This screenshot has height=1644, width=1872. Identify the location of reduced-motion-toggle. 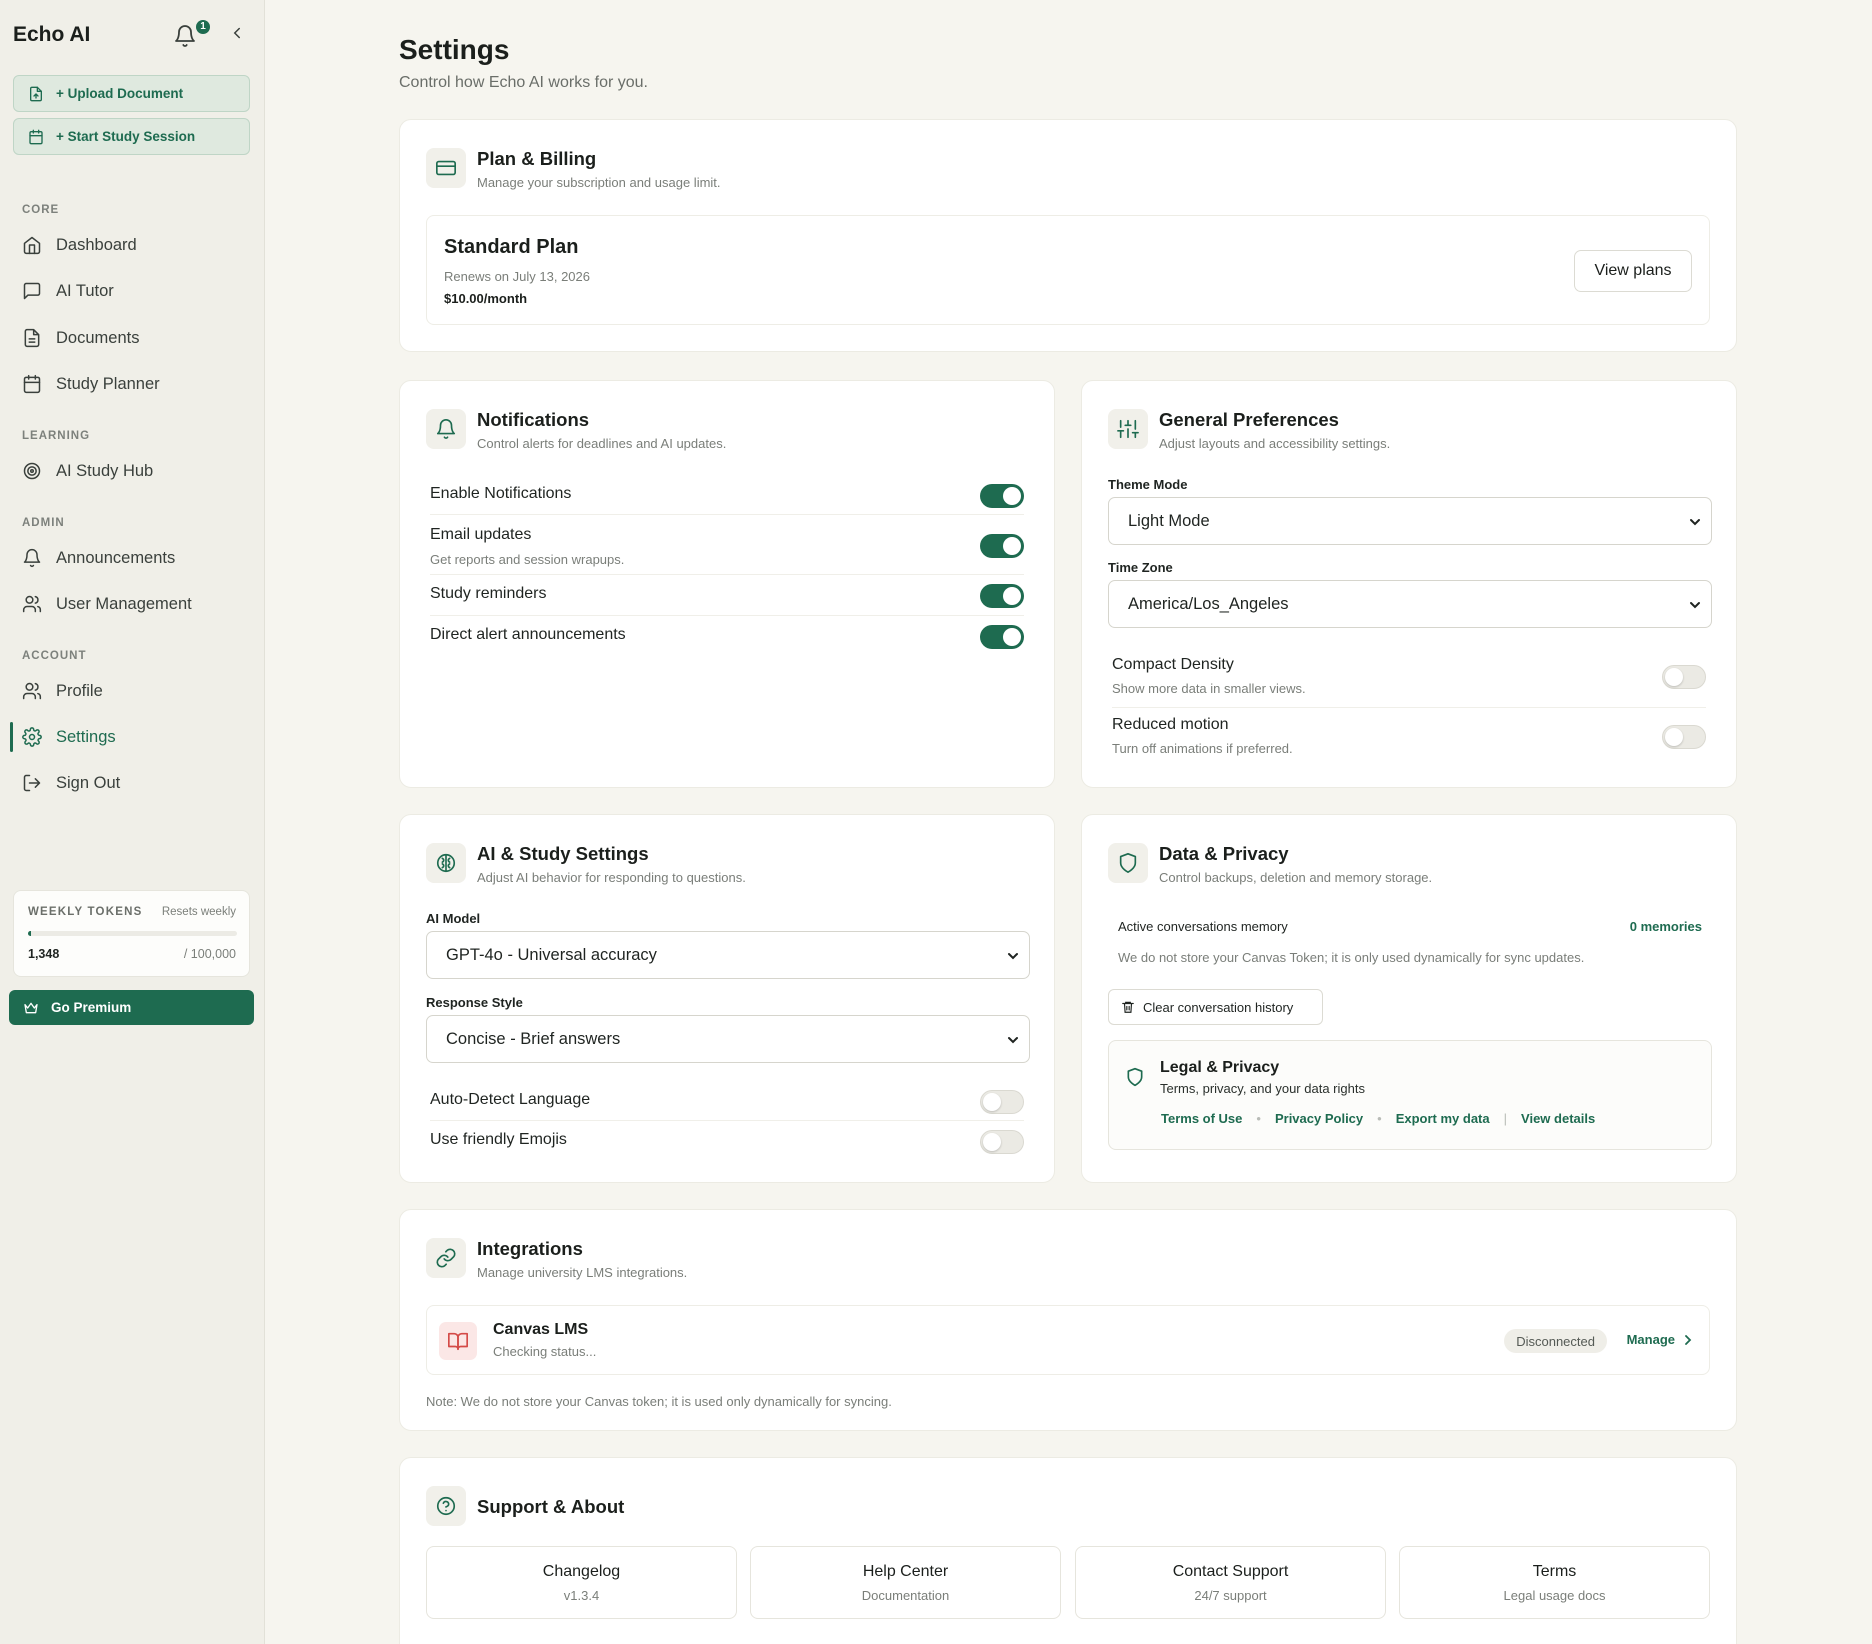
(1684, 737).